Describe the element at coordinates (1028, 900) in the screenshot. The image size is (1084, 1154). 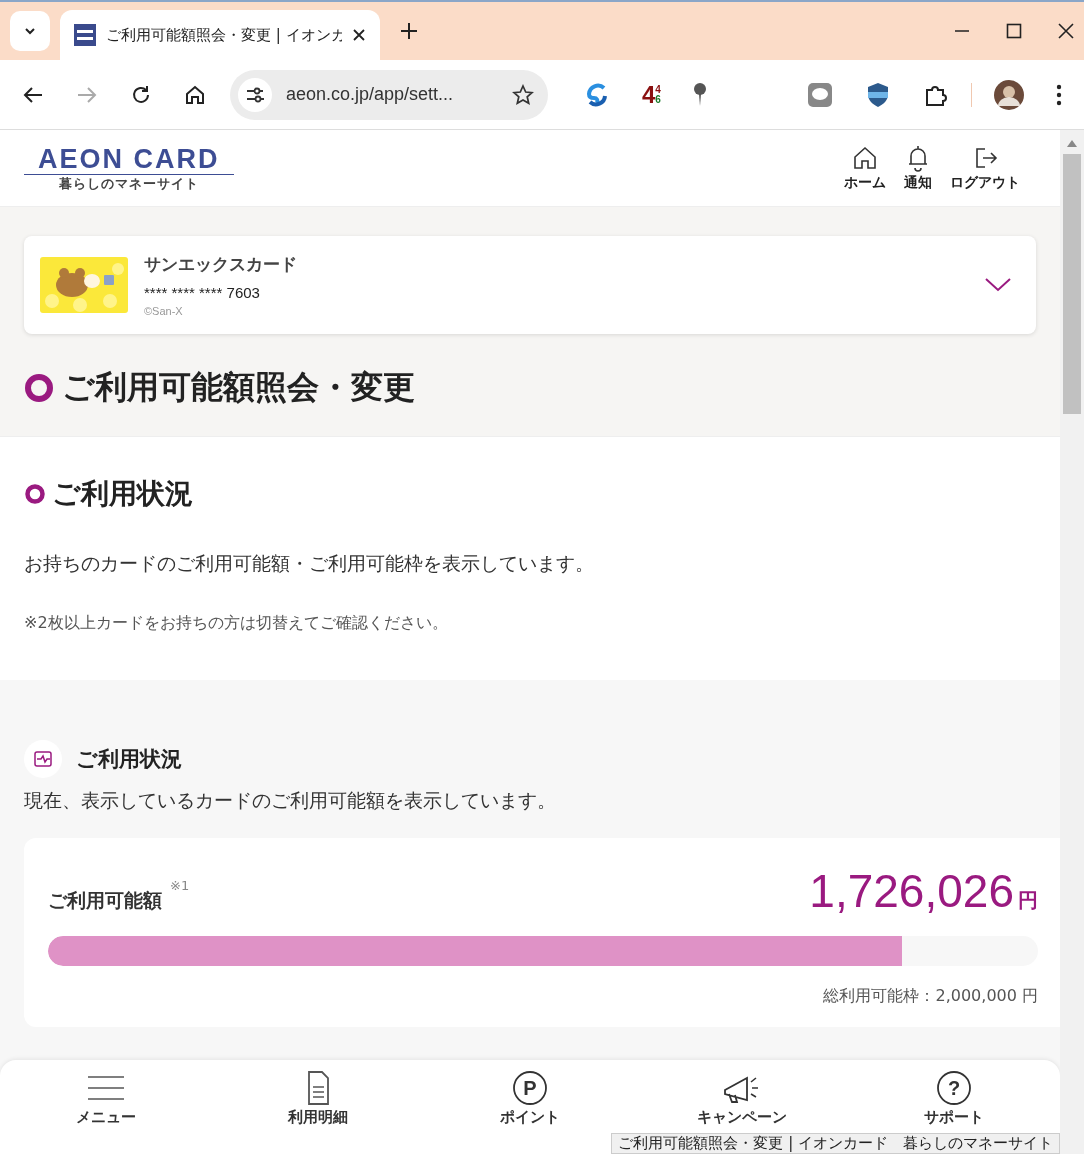
I see `currency-unit: 円` at that location.